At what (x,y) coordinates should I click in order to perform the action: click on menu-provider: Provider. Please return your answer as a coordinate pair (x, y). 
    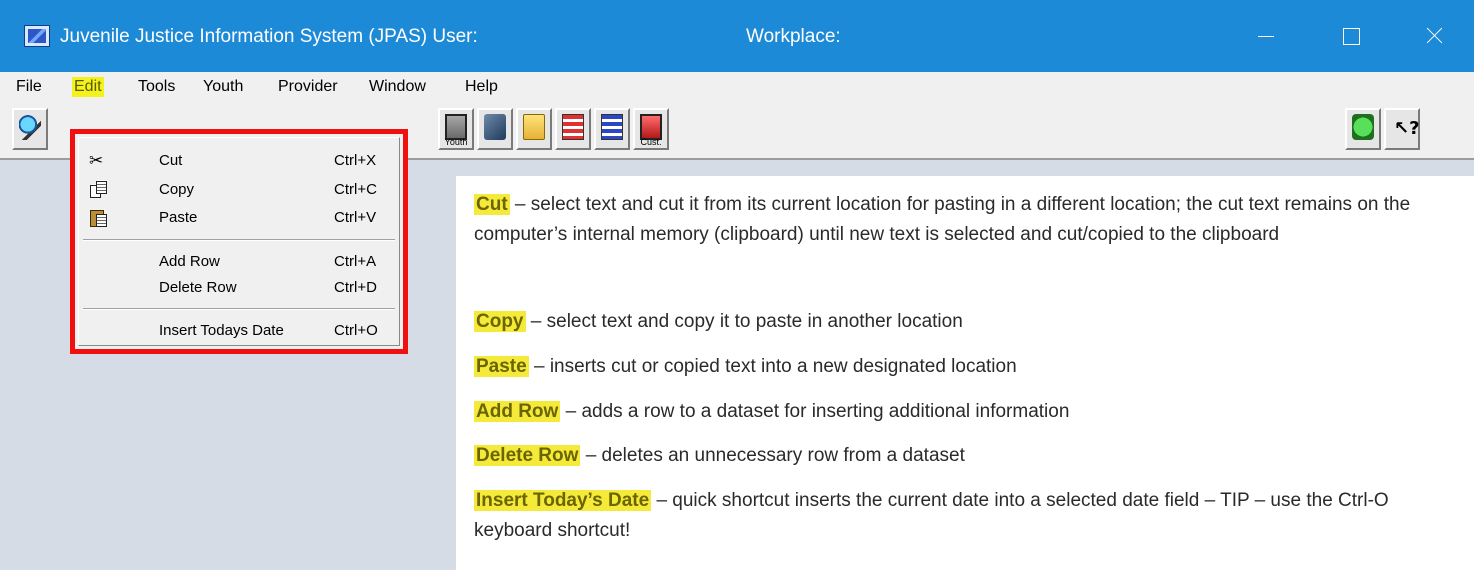
    Looking at the image, I should click on (308, 87).